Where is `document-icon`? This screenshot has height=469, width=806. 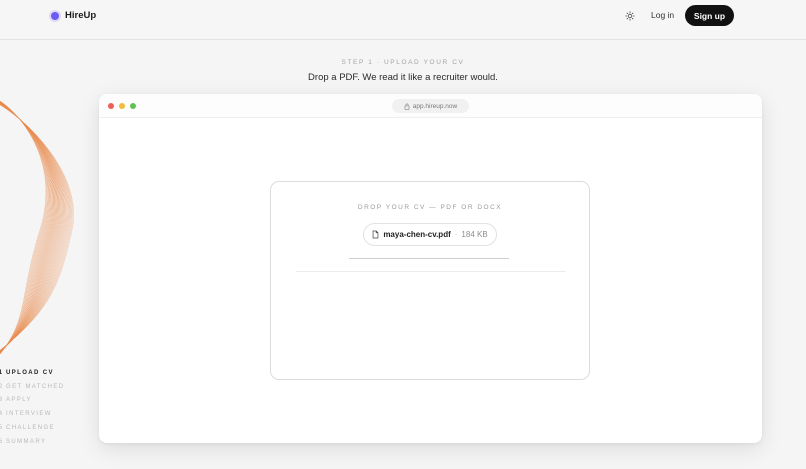 document-icon is located at coordinates (376, 234).